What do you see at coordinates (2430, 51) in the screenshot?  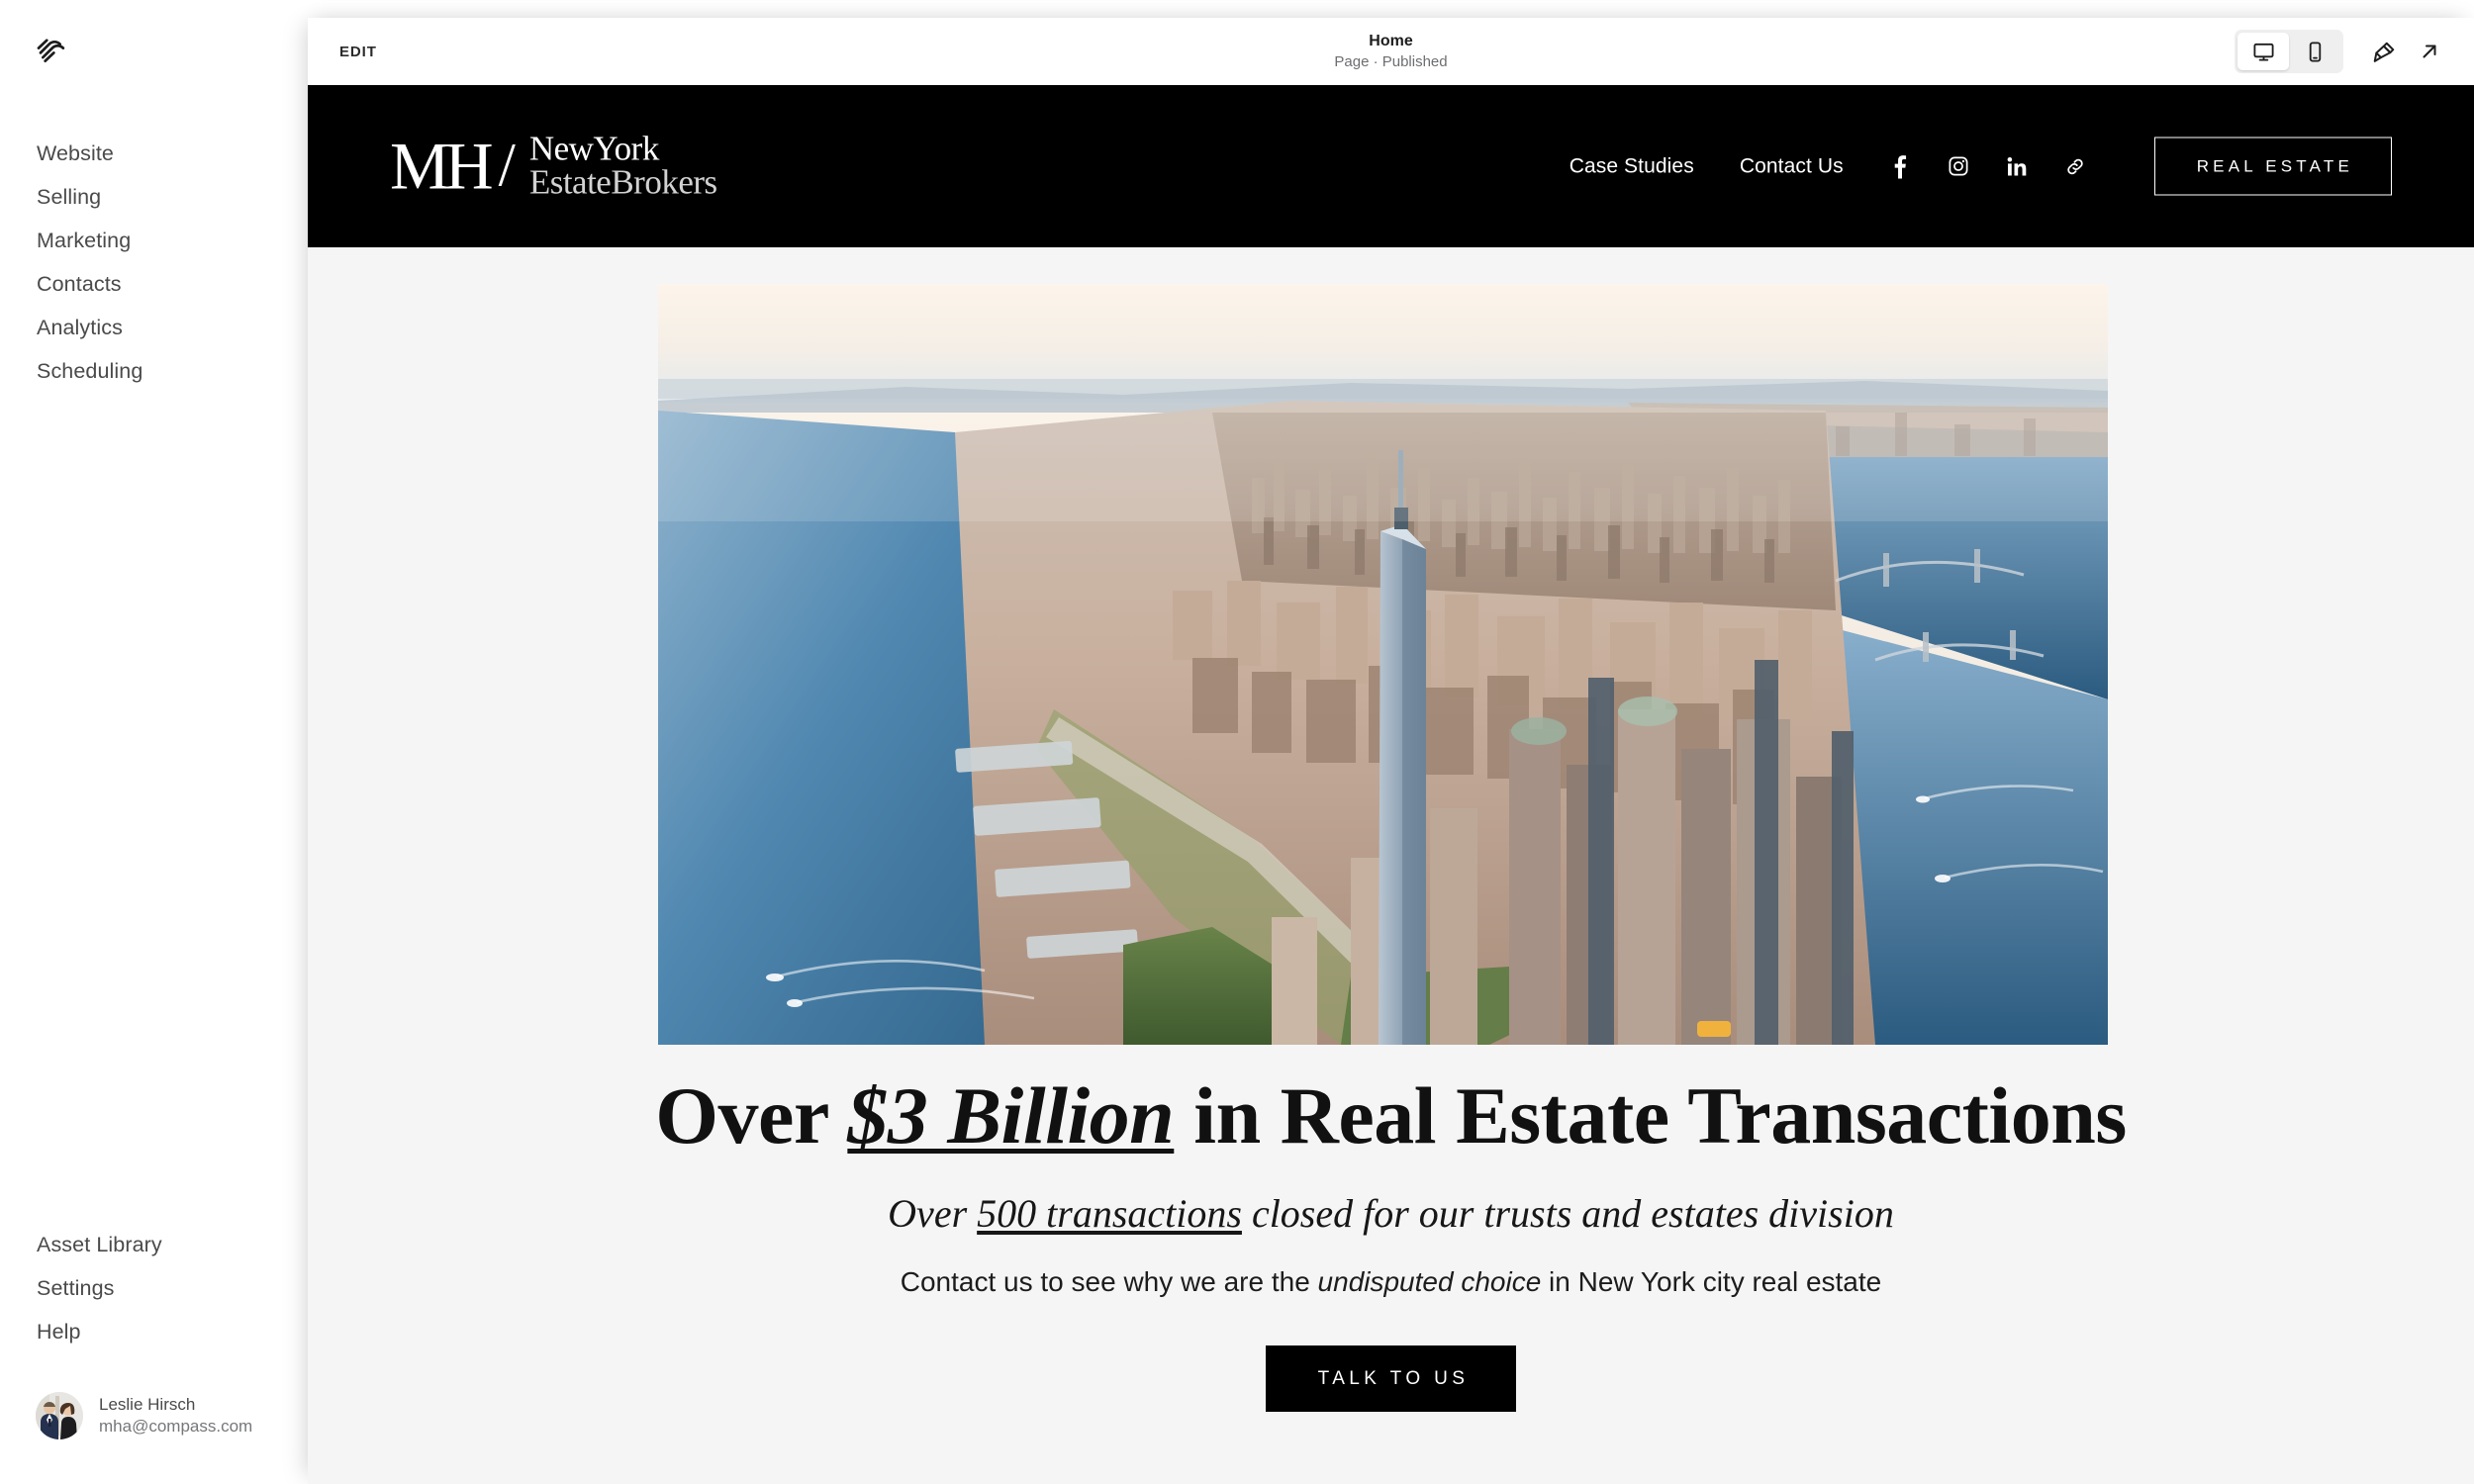 I see `arrow-up-right-icon` at bounding box center [2430, 51].